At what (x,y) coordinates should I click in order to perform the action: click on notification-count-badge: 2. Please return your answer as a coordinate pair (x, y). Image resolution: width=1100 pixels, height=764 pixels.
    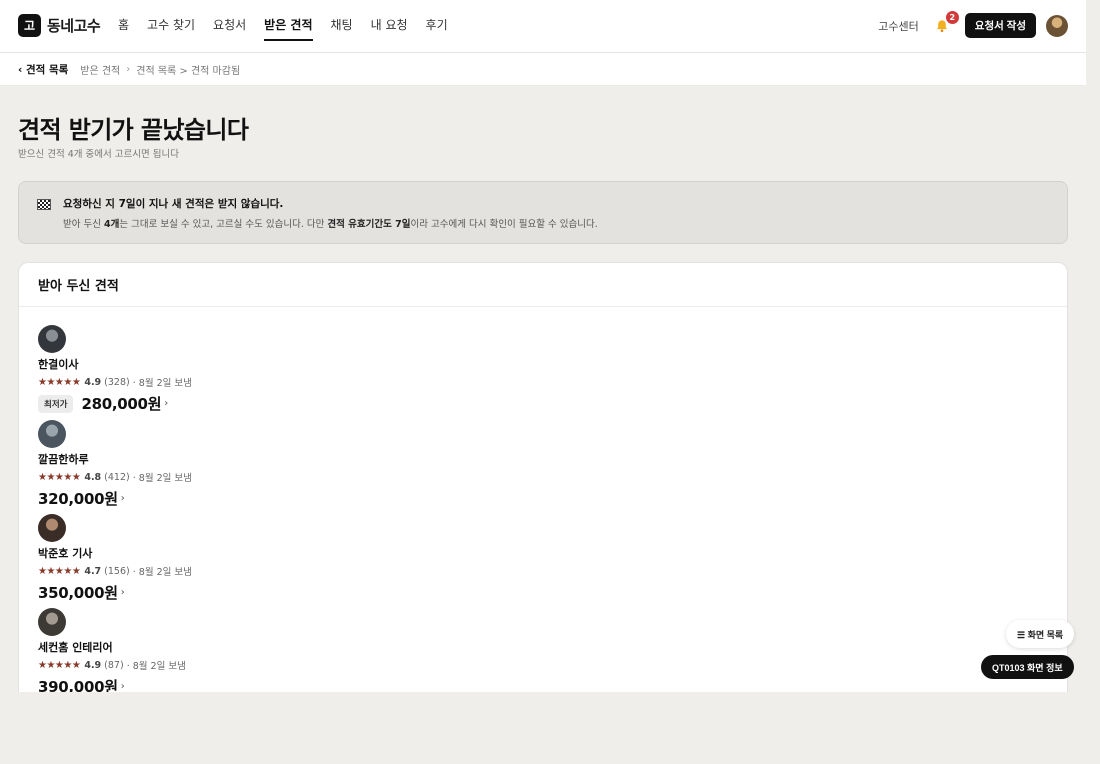
    Looking at the image, I should click on (952, 17).